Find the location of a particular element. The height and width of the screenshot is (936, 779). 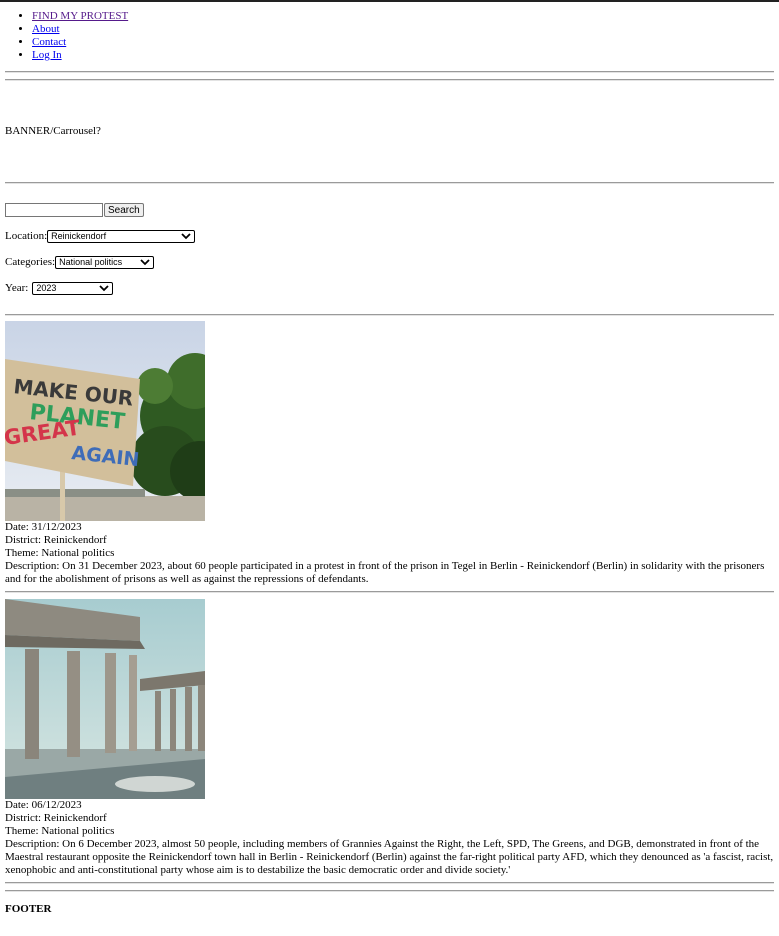

main-nav: FIND MY PROTEST About Contact Log In is located at coordinates (389, 32).